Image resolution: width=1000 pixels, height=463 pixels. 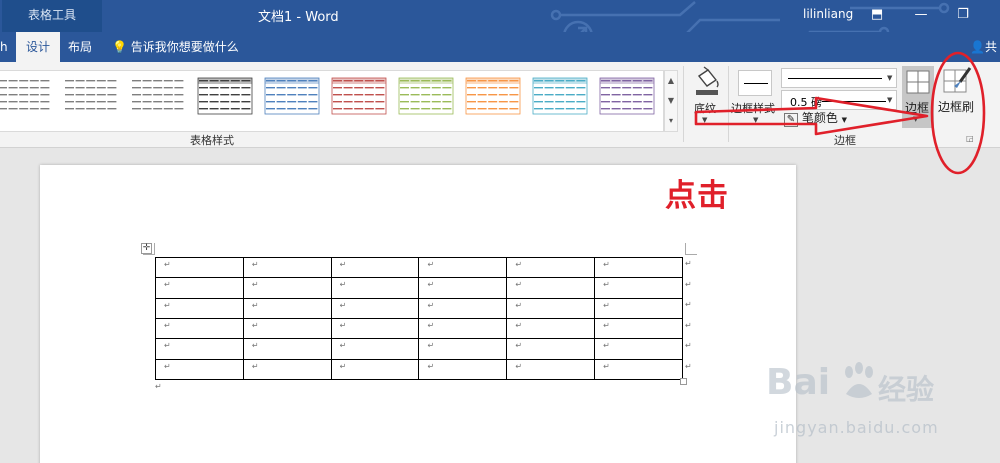 I want to click on pen-icon: ✎, so click(x=791, y=120).